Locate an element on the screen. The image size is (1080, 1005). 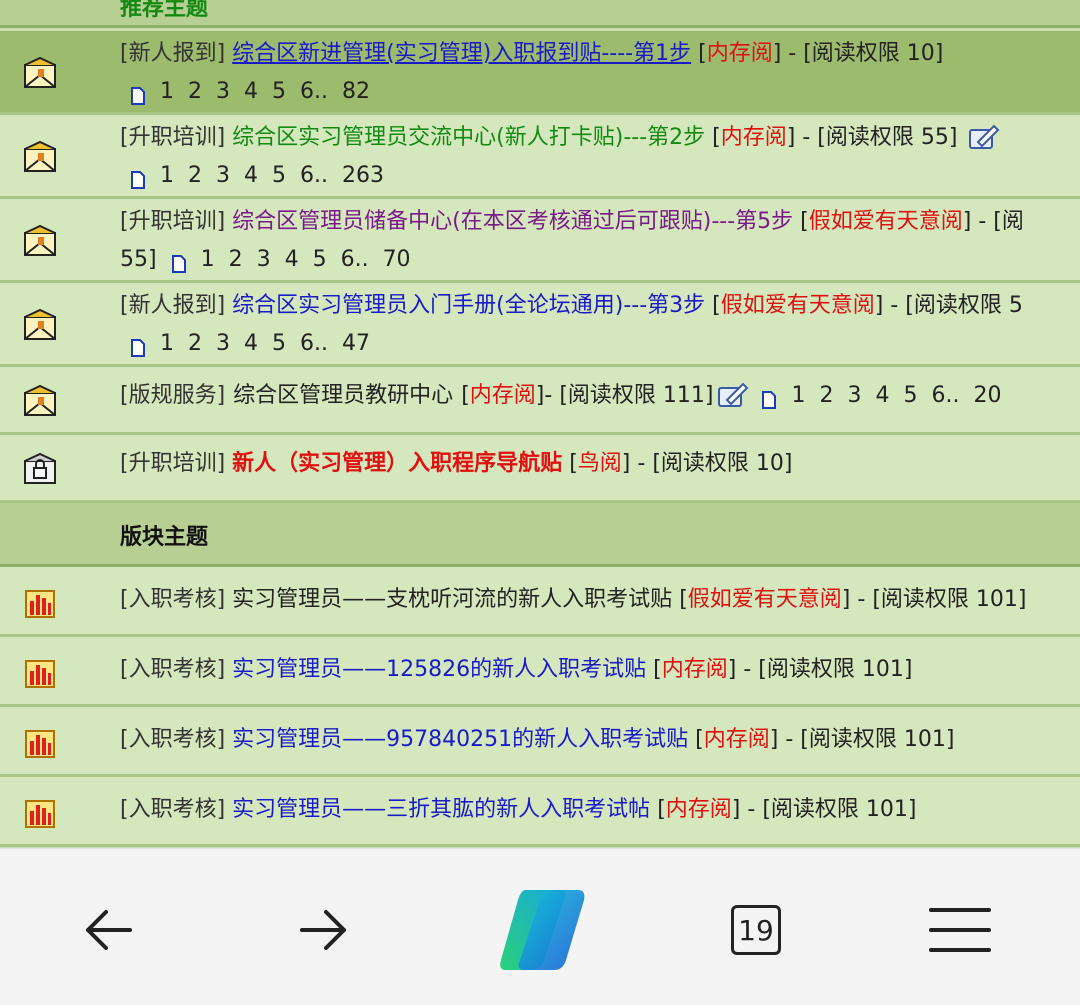
thread-title-link: 新人（实习管理）入职程序导航贴 is located at coordinates (397, 463).